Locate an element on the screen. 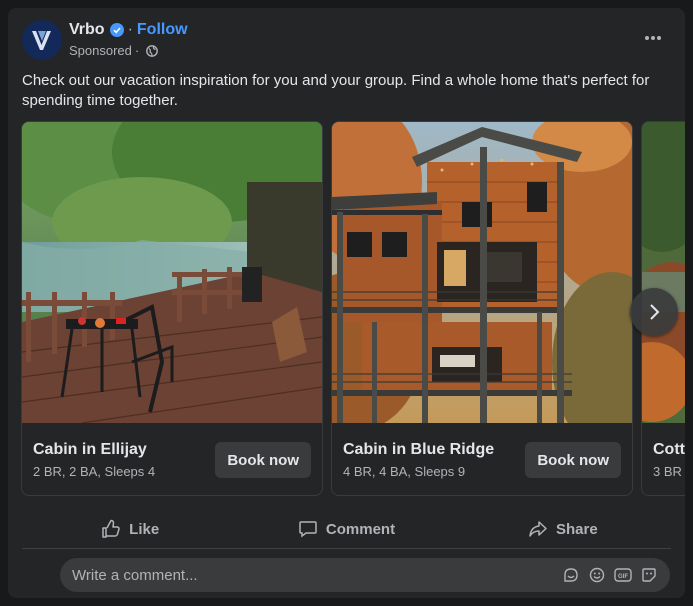  comment-button: Comment is located at coordinates (346, 529).